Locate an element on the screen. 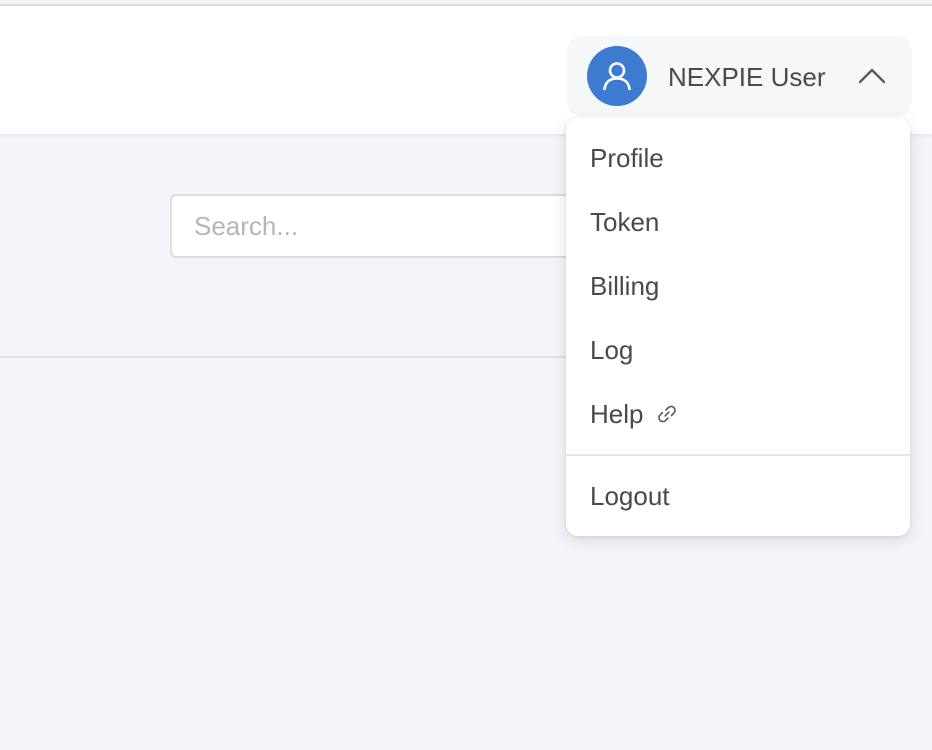 This screenshot has height=750, width=932. menu-item-help: Help is located at coordinates (738, 414).